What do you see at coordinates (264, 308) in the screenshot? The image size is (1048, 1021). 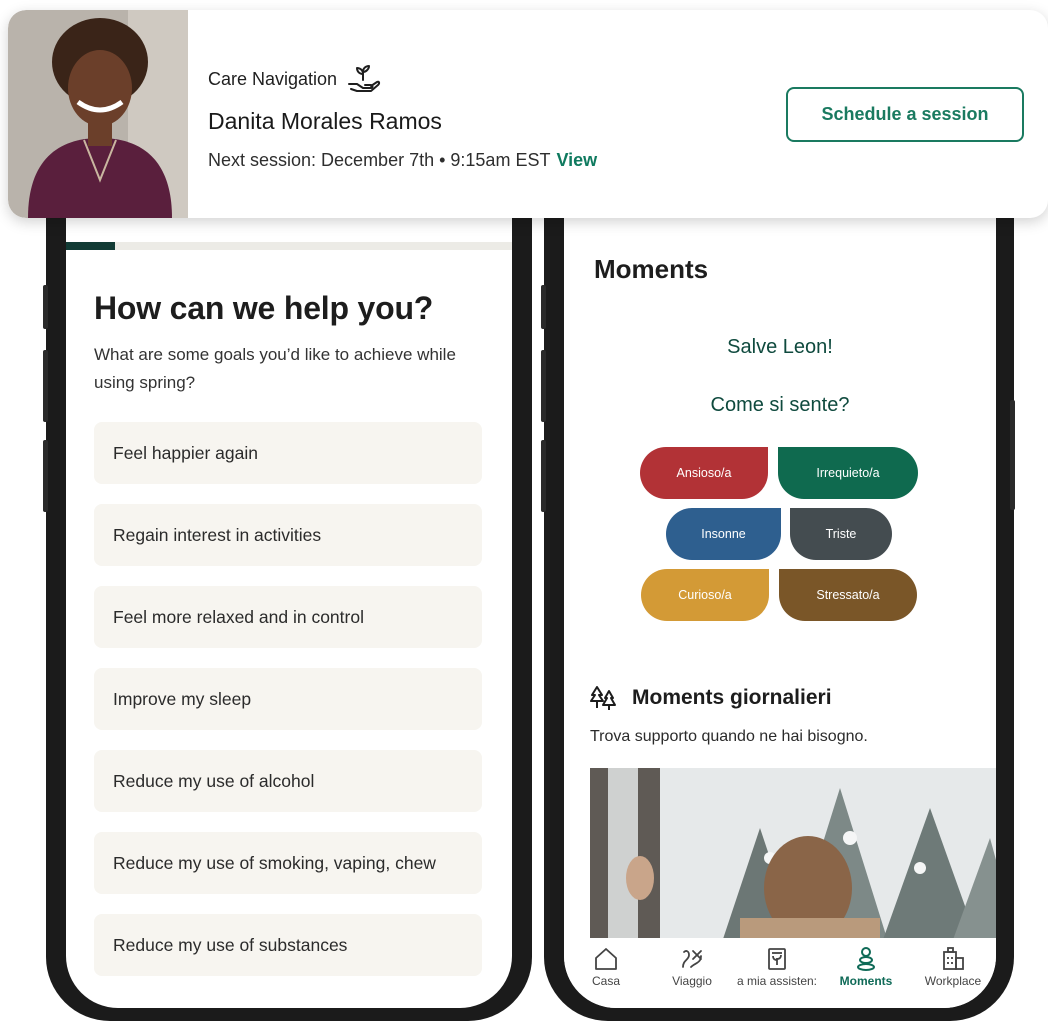 I see `page-title: How can we help you?` at bounding box center [264, 308].